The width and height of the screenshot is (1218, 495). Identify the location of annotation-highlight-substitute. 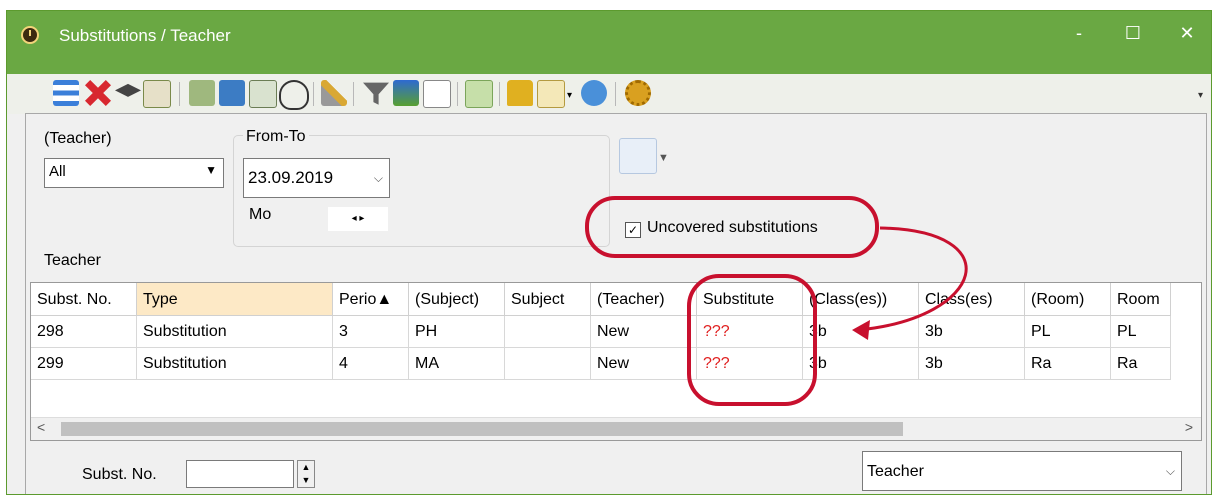
(752, 340).